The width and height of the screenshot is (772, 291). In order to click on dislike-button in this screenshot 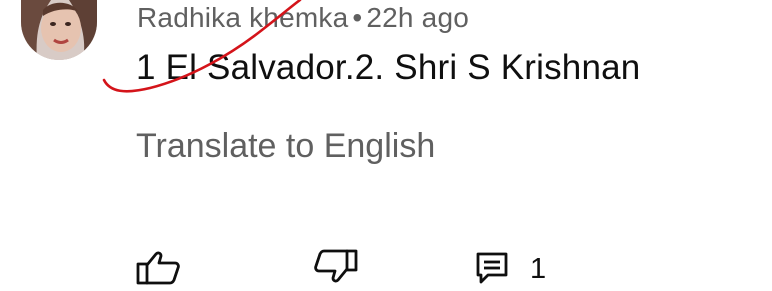, I will do `click(335, 268)`.